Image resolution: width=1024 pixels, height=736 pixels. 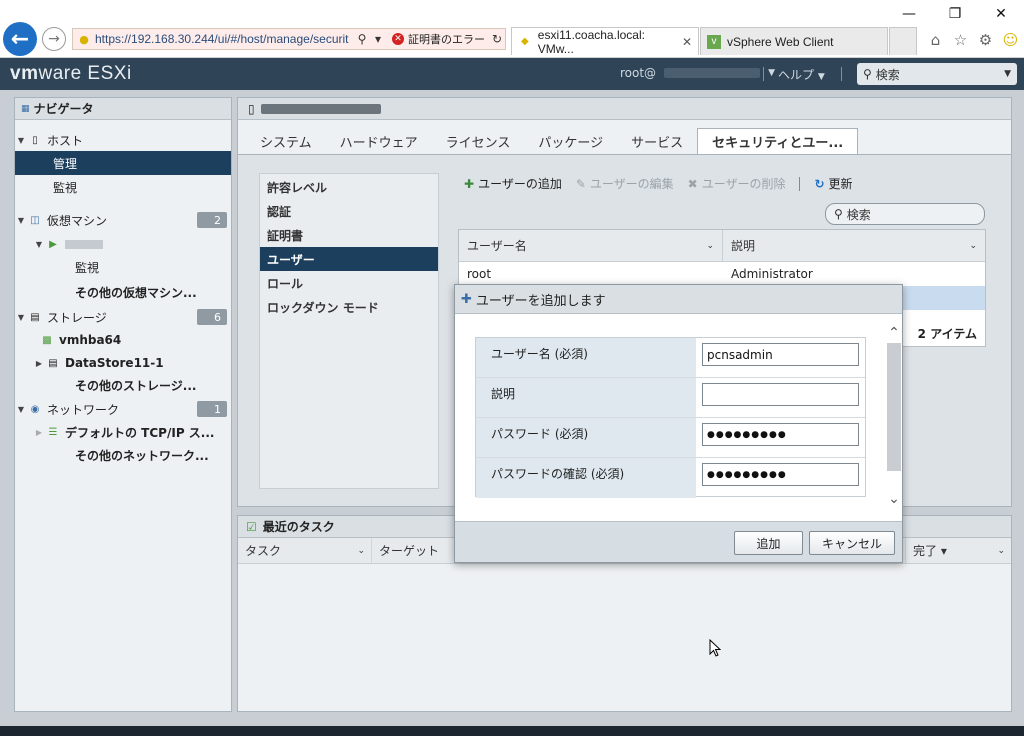 What do you see at coordinates (123, 267) in the screenshot?
I see `nav-vm-monitor: 監視` at bounding box center [123, 267].